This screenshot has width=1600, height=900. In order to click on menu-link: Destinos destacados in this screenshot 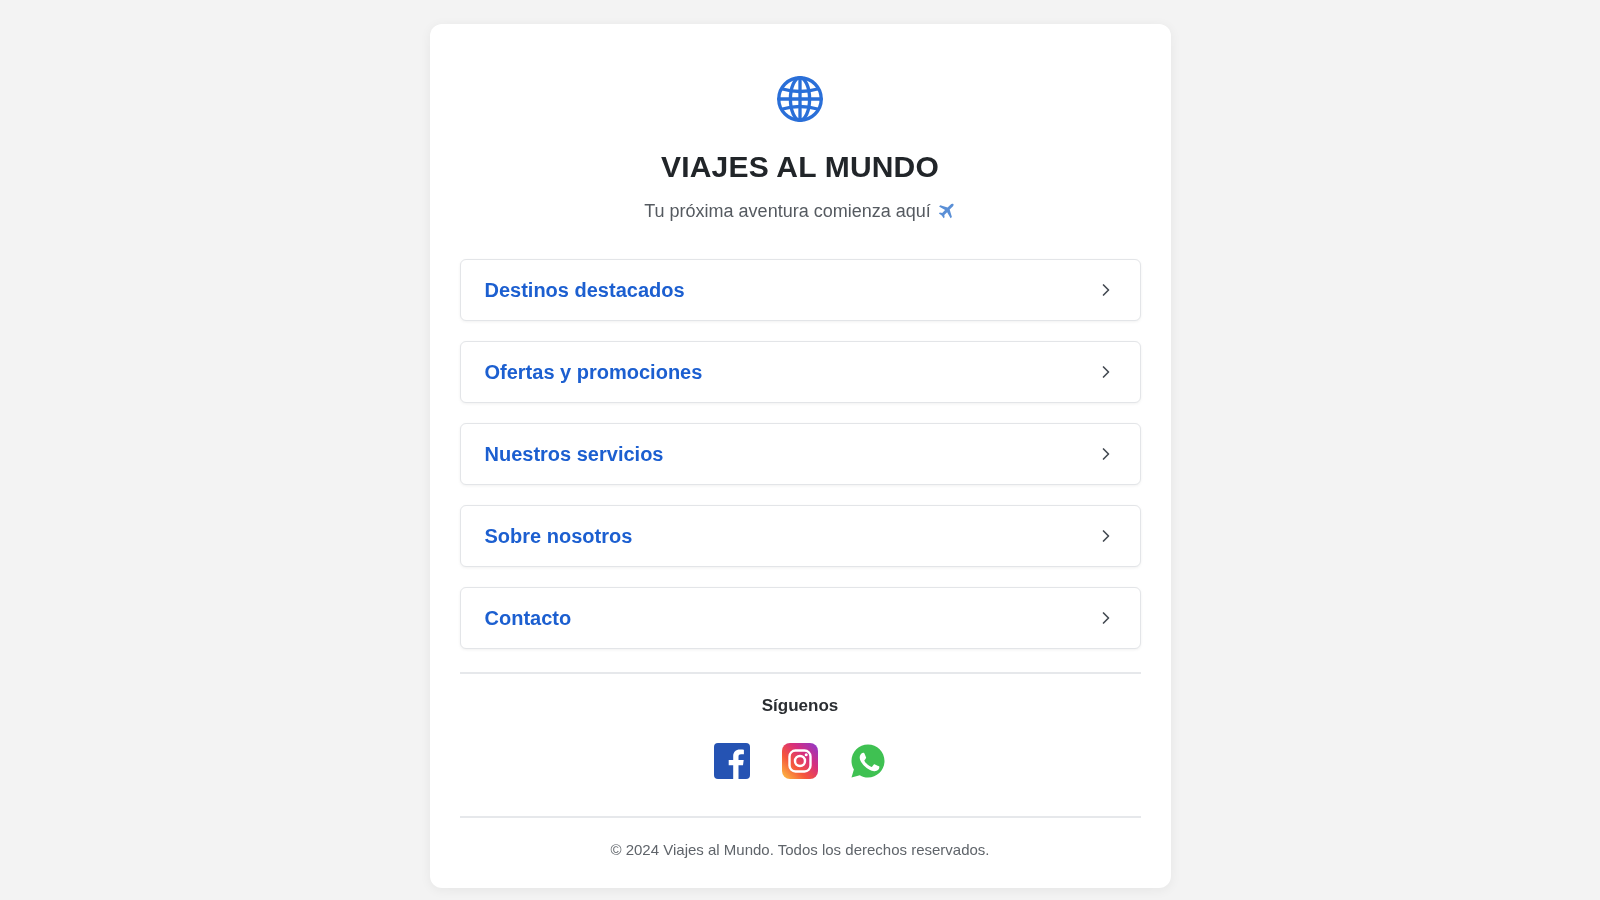, I will do `click(800, 290)`.